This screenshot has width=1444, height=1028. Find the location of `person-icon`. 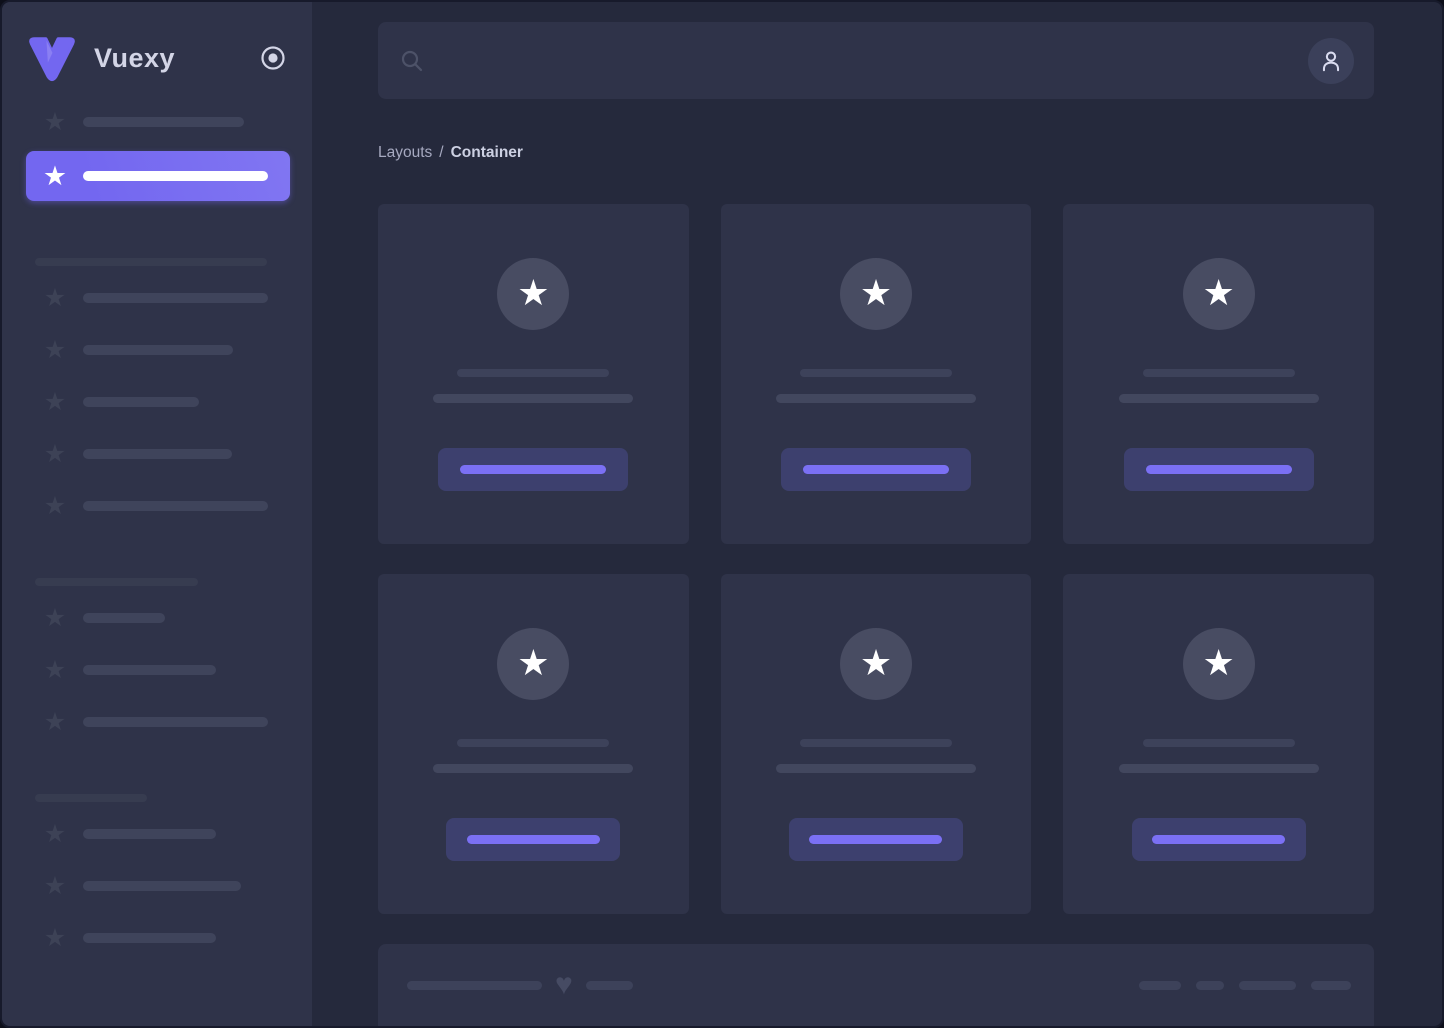

person-icon is located at coordinates (1331, 61).